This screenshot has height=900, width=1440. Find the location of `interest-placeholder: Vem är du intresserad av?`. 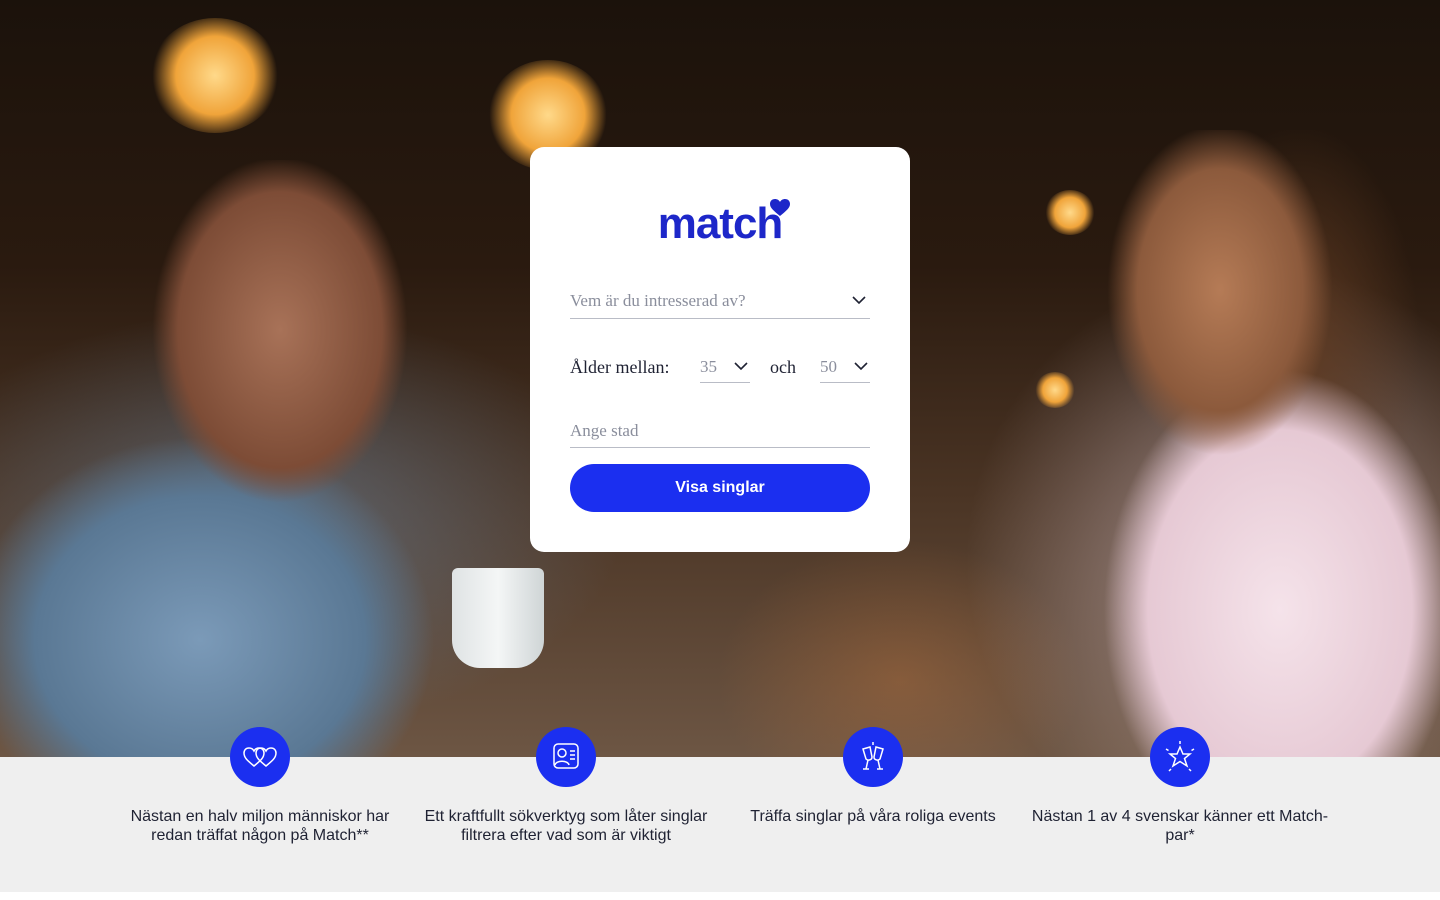

interest-placeholder: Vem är du intresserad av? is located at coordinates (658, 300).